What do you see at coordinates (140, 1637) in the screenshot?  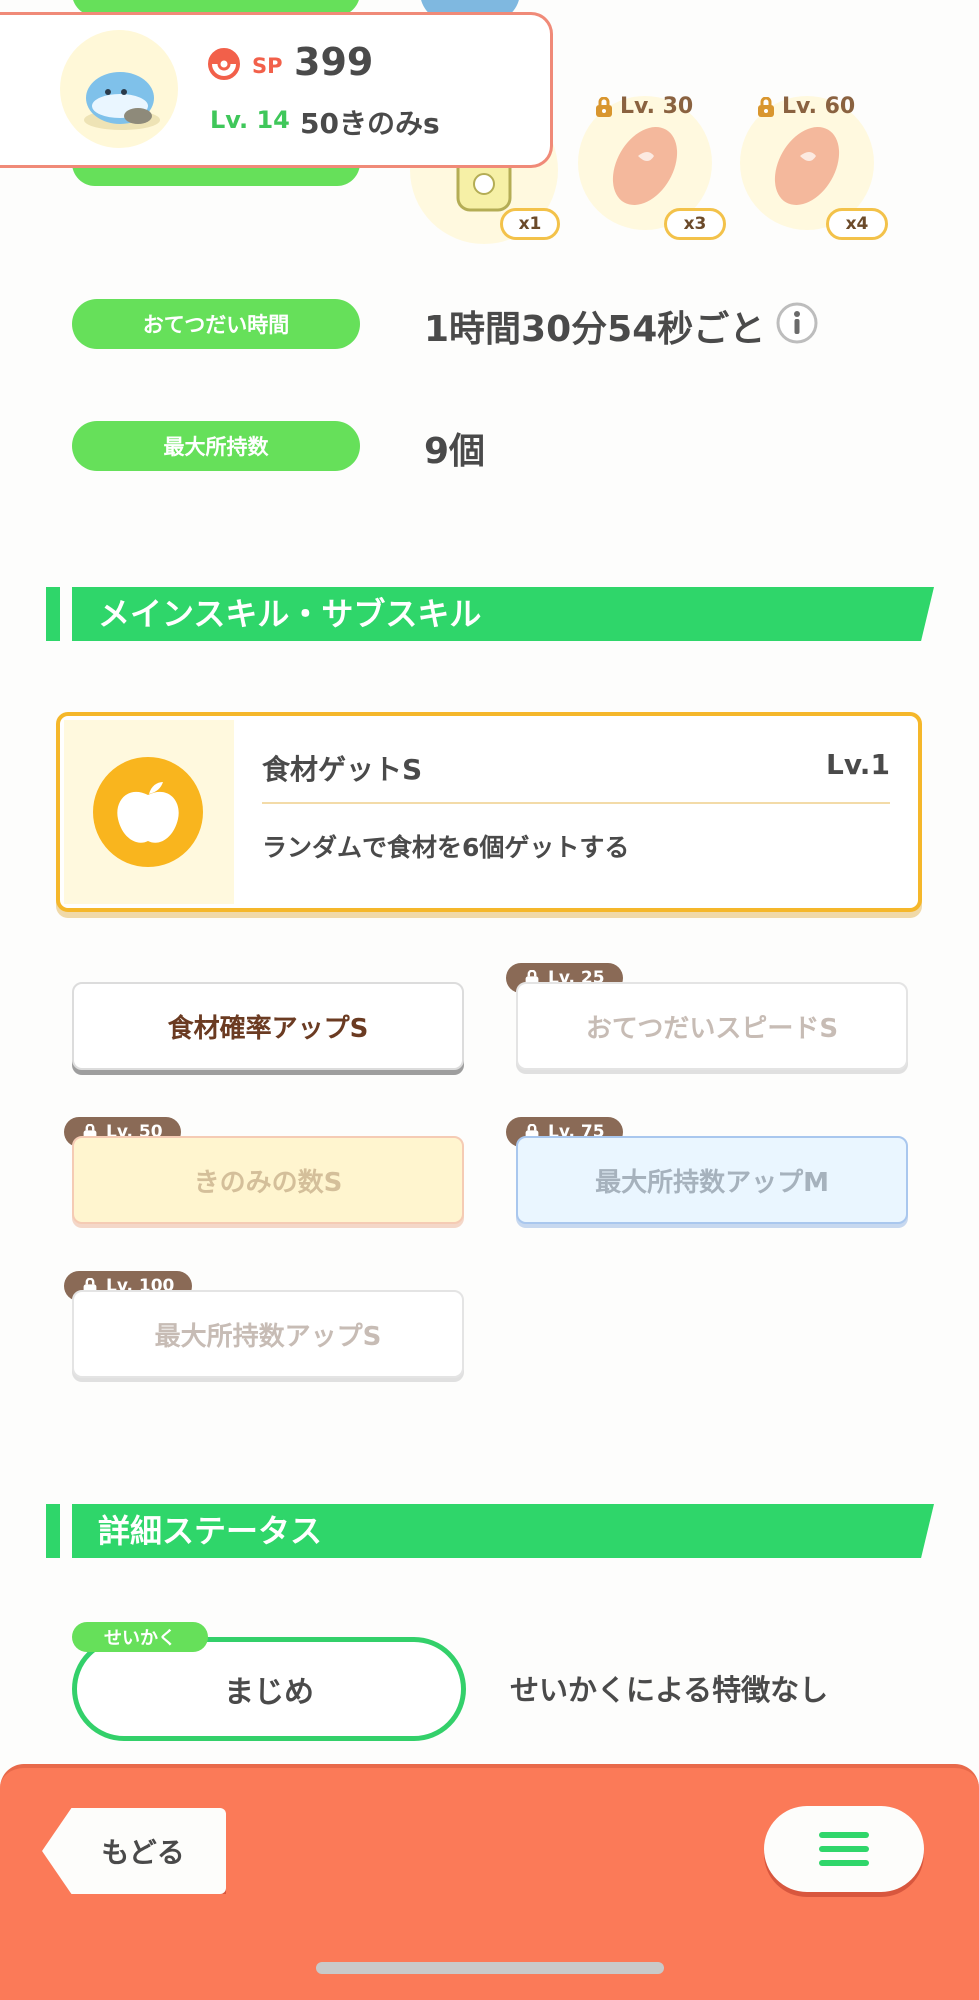 I see `nature-tag: せいかく` at bounding box center [140, 1637].